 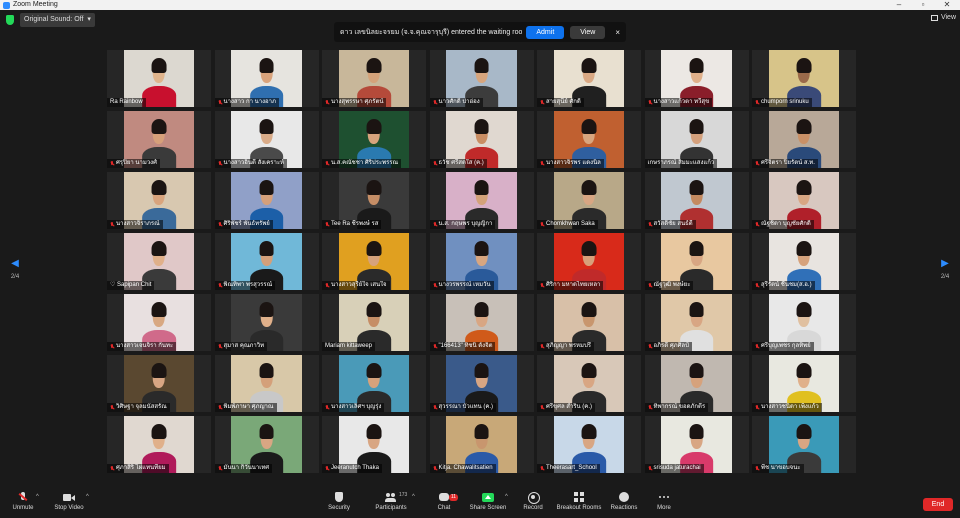 What do you see at coordinates (923, 5) in the screenshot?
I see `maximize-icon: ▫` at bounding box center [923, 5].